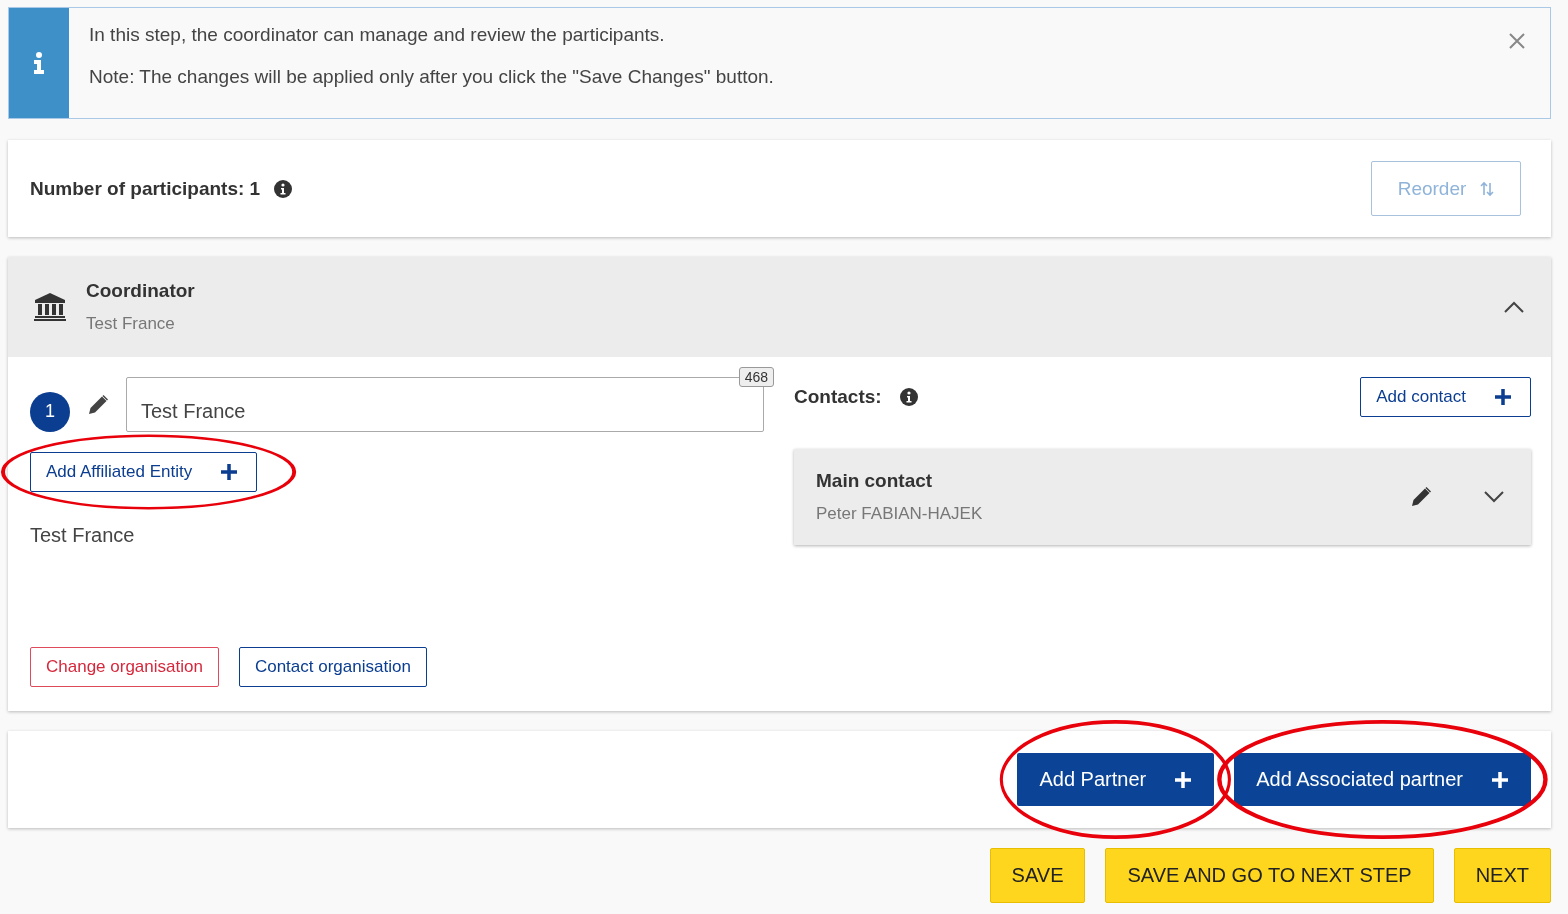 This screenshot has width=1568, height=914. Describe the element at coordinates (1514, 307) in the screenshot. I see `chevron-up-icon` at that location.